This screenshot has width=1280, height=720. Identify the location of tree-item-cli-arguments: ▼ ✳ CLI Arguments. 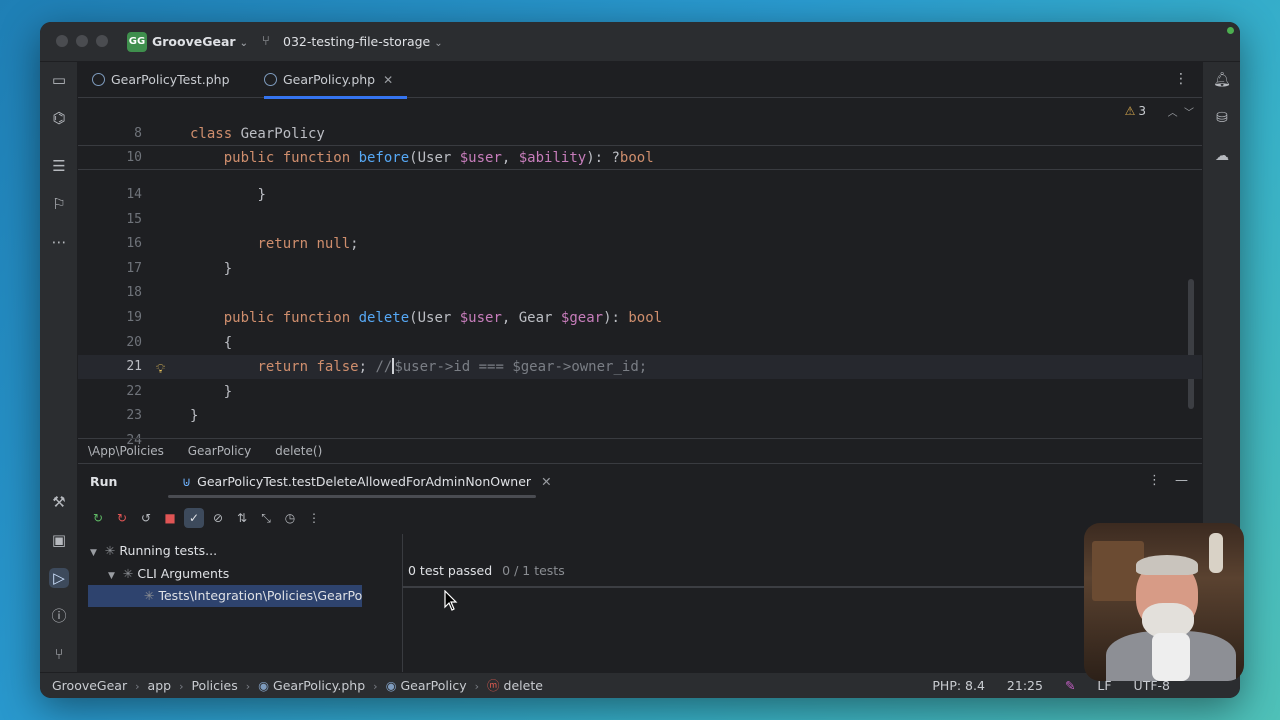
(168, 574).